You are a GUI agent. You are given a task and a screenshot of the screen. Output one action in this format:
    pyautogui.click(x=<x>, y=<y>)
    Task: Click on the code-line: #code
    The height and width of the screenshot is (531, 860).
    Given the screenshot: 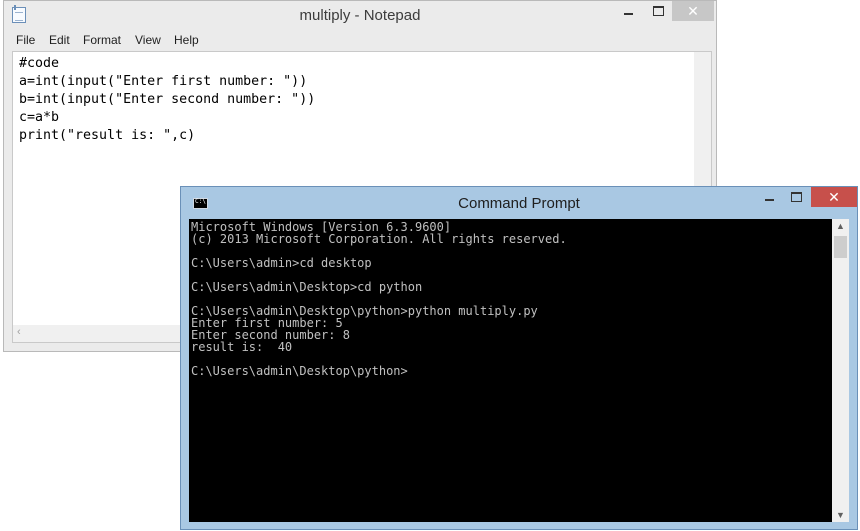 What is the action you would take?
    pyautogui.click(x=39, y=63)
    